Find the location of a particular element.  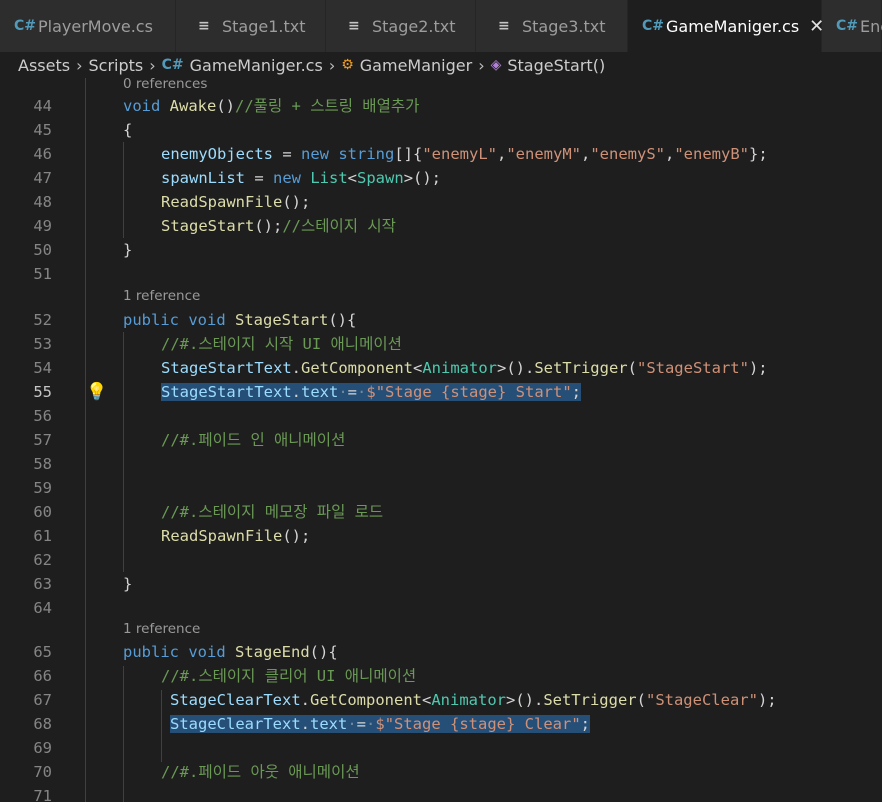

line-number: 63 is located at coordinates (42, 584).